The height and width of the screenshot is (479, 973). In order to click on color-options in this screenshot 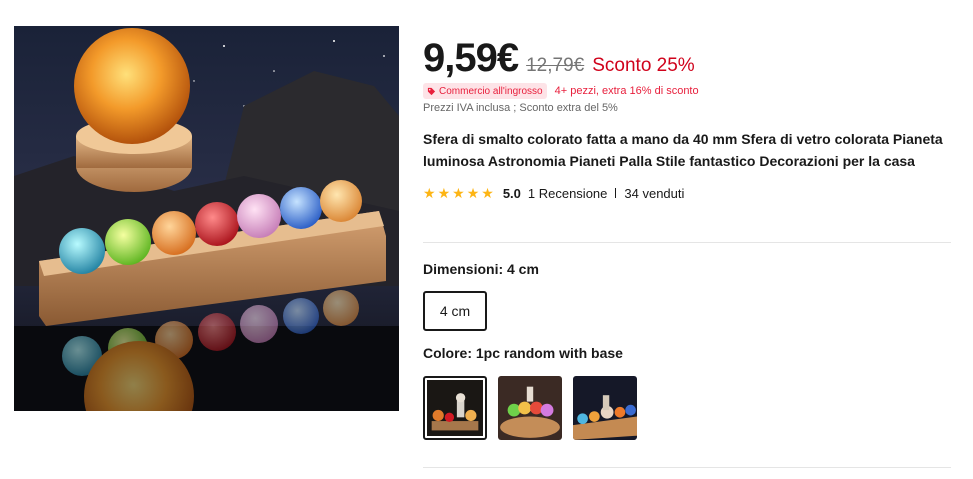, I will do `click(530, 408)`.